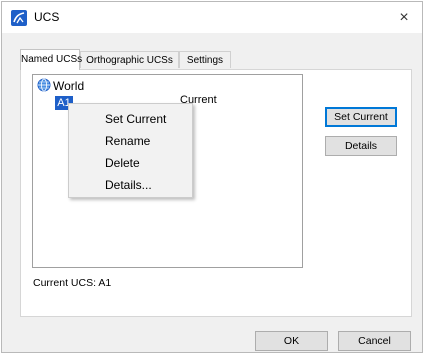  What do you see at coordinates (47, 17) in the screenshot?
I see `window-title: UCS` at bounding box center [47, 17].